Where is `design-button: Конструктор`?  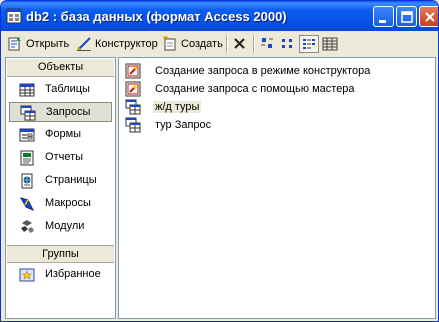 design-button: Конструктор is located at coordinates (117, 44).